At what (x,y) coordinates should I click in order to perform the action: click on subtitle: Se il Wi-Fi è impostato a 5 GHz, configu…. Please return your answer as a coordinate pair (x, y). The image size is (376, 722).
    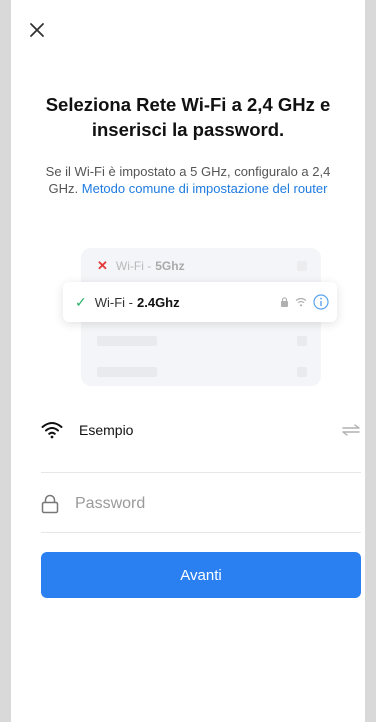
    Looking at the image, I should click on (188, 180).